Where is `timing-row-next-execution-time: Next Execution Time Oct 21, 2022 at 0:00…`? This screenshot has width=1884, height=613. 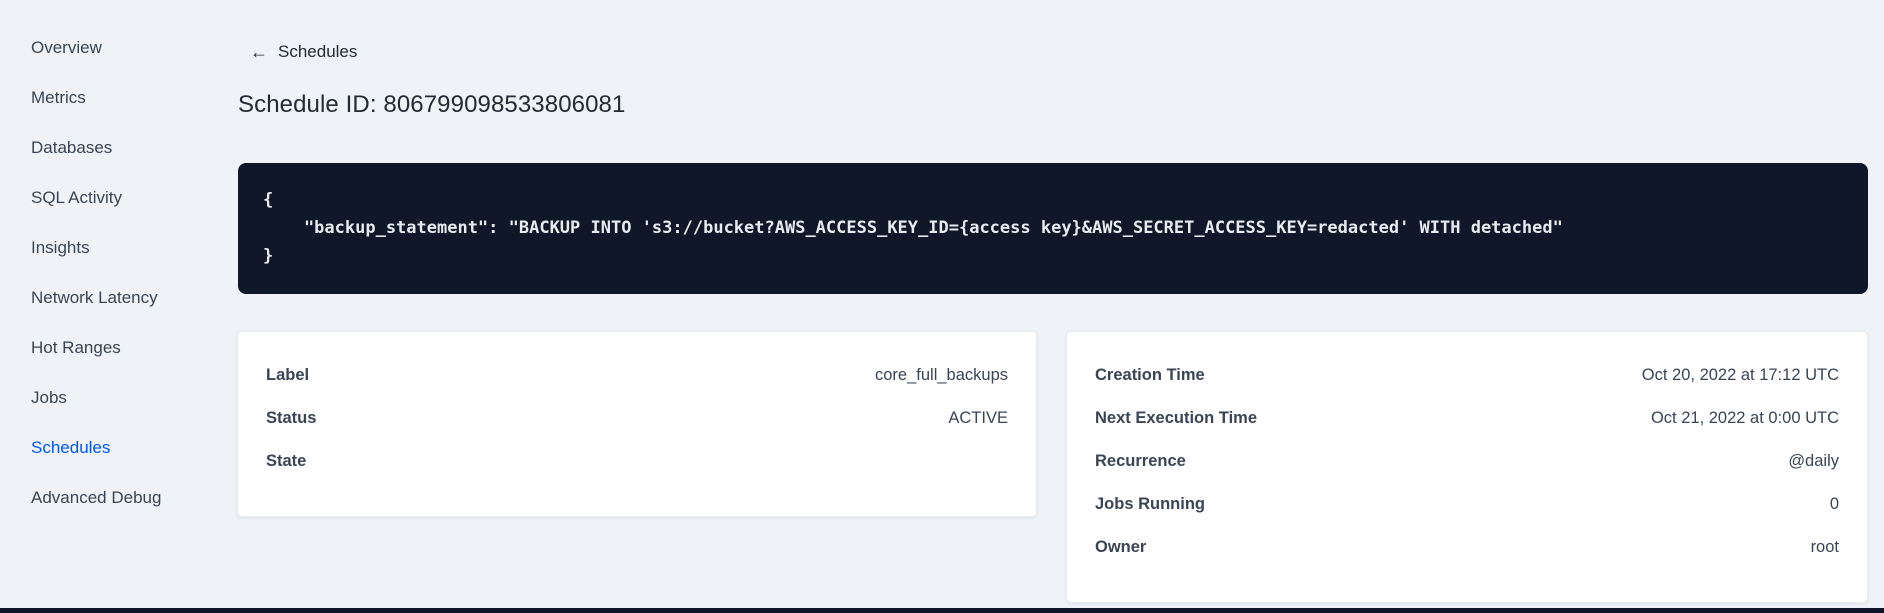 timing-row-next-execution-time: Next Execution Time Oct 21, 2022 at 0:00… is located at coordinates (1467, 418).